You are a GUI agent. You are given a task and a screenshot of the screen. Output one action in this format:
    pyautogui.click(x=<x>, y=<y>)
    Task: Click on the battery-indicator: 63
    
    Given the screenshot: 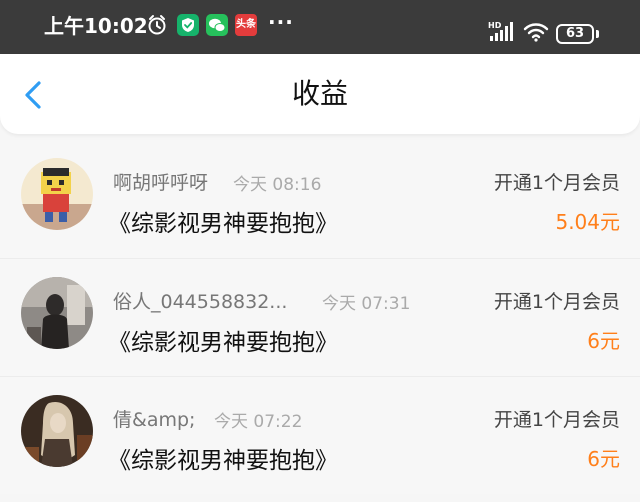 What is the action you would take?
    pyautogui.click(x=575, y=34)
    